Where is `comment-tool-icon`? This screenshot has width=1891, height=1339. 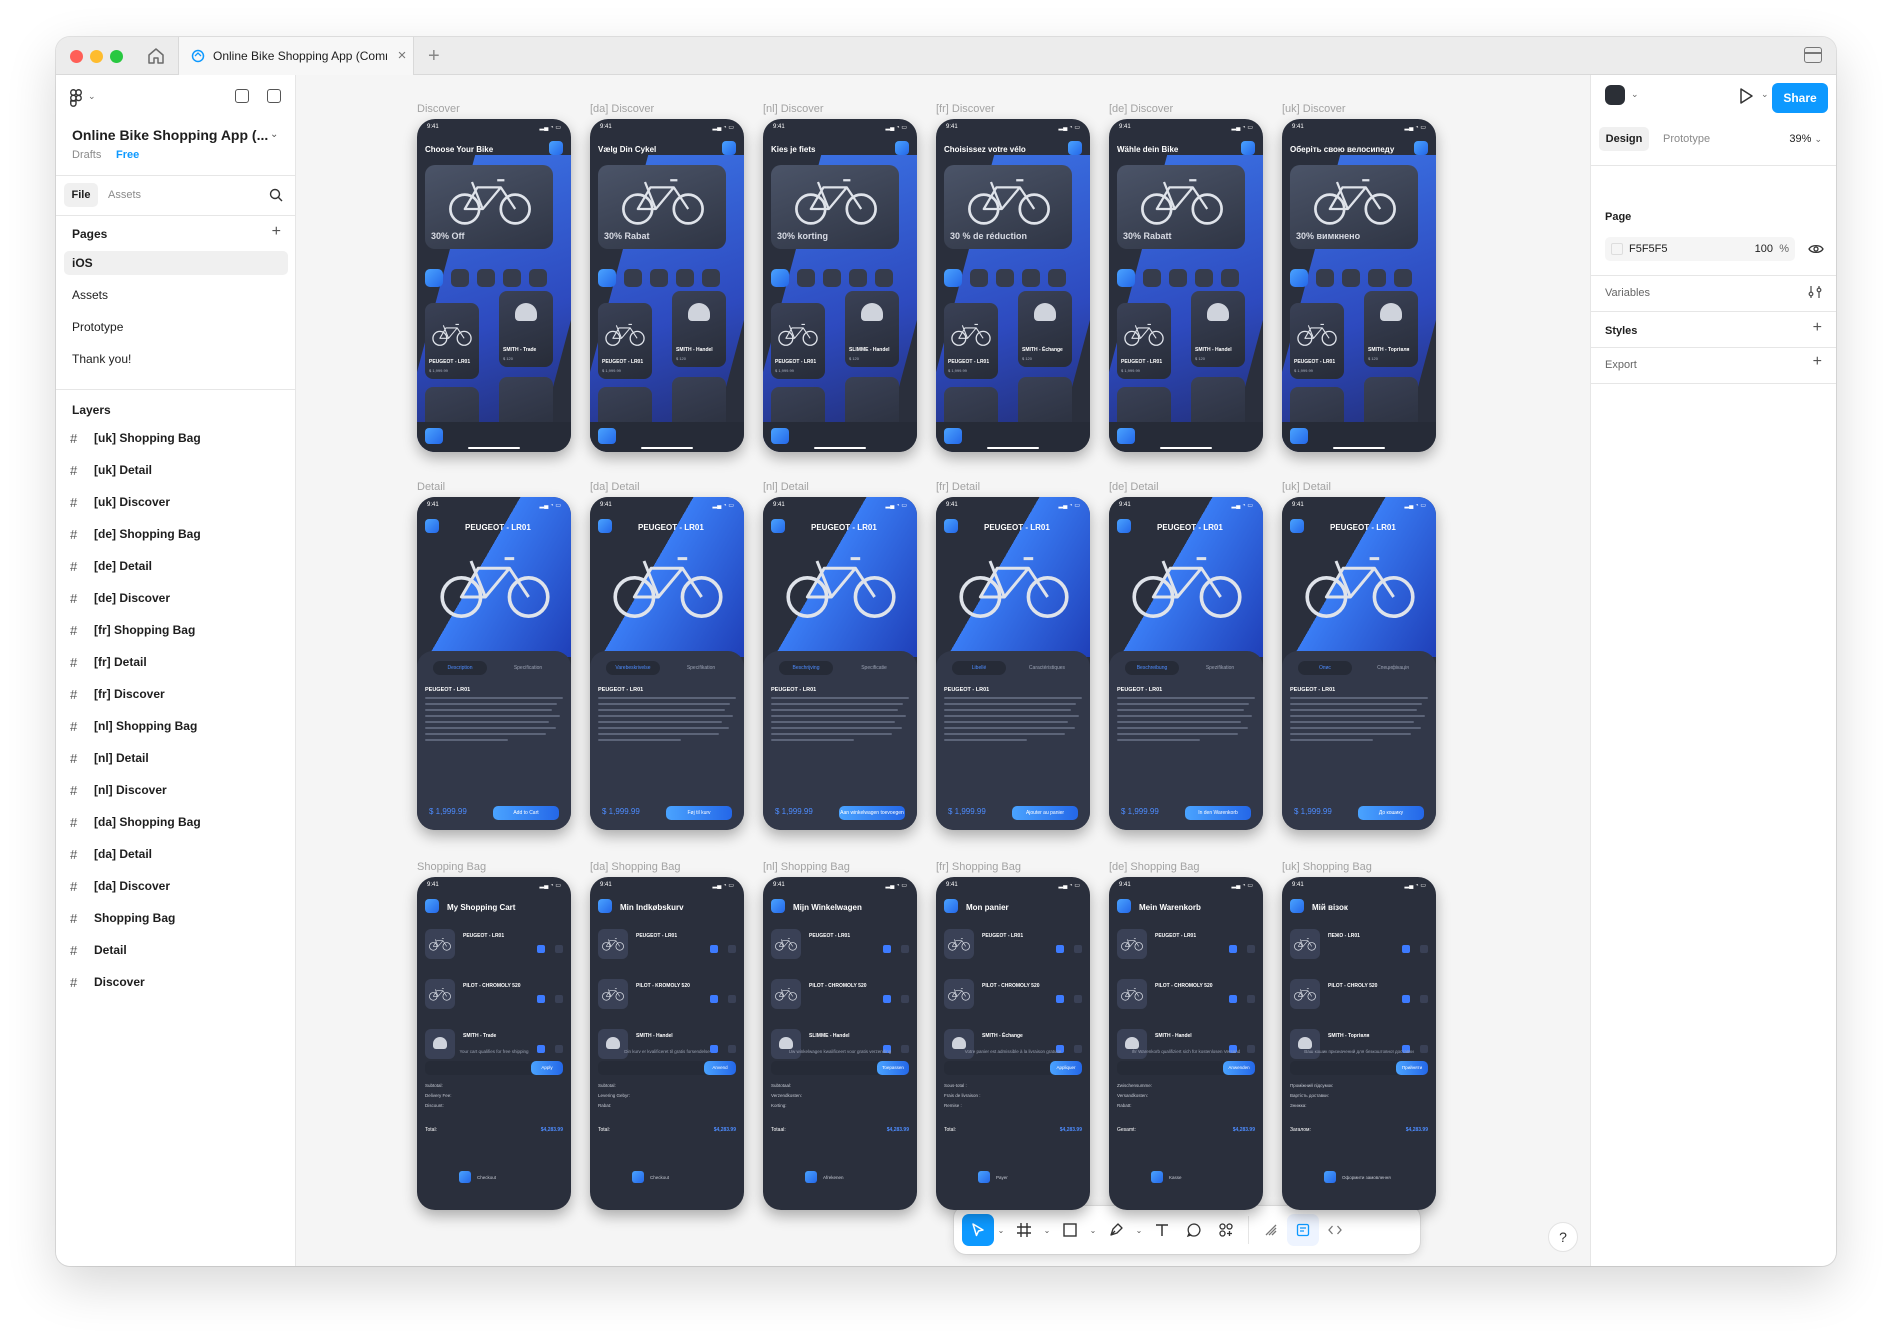
comment-tool-icon is located at coordinates (1194, 1230).